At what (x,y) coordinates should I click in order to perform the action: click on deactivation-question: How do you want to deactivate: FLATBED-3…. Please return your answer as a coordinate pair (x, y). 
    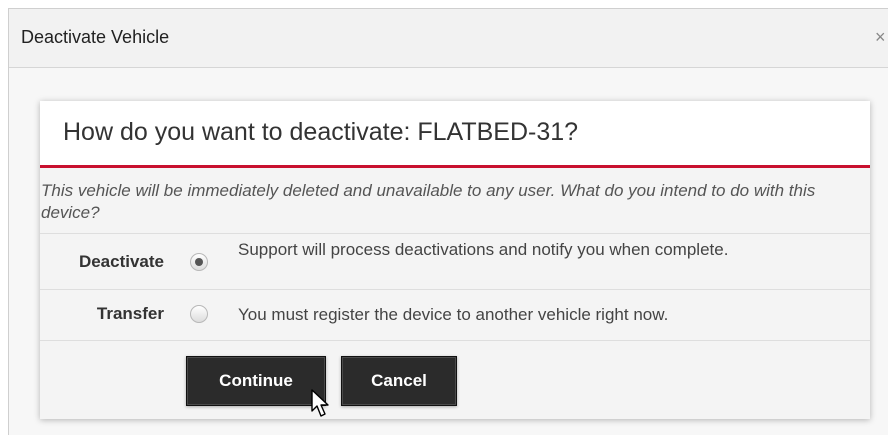
    Looking at the image, I should click on (321, 132).